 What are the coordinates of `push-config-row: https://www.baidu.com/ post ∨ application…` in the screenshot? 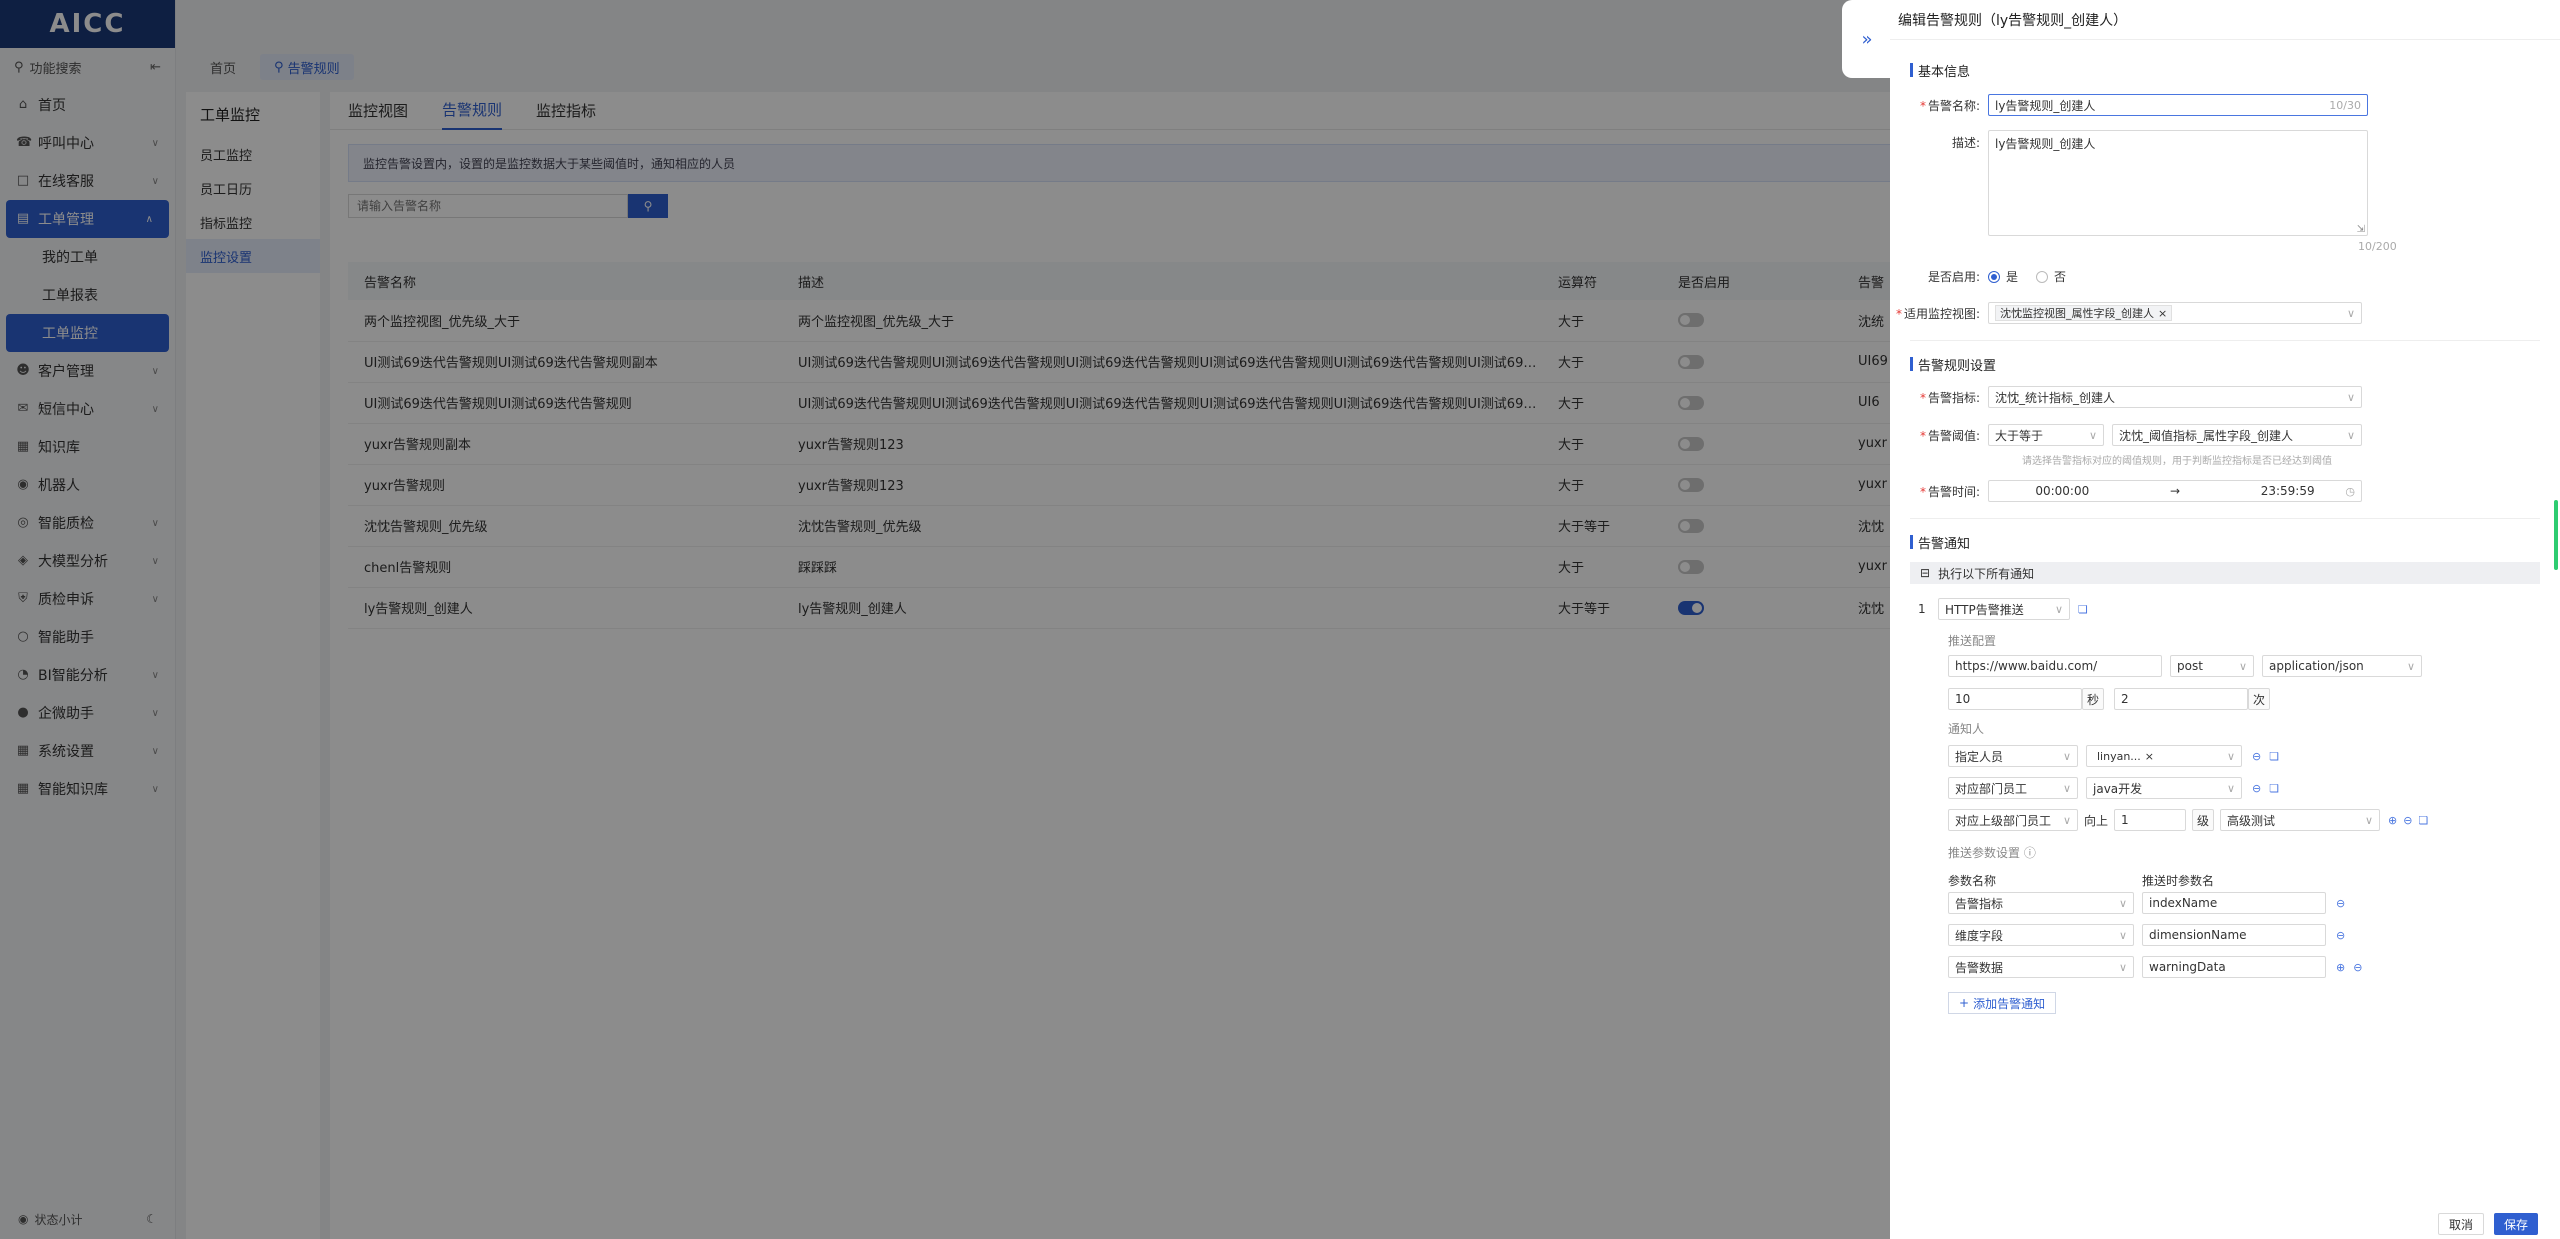 It's located at (2185, 666).